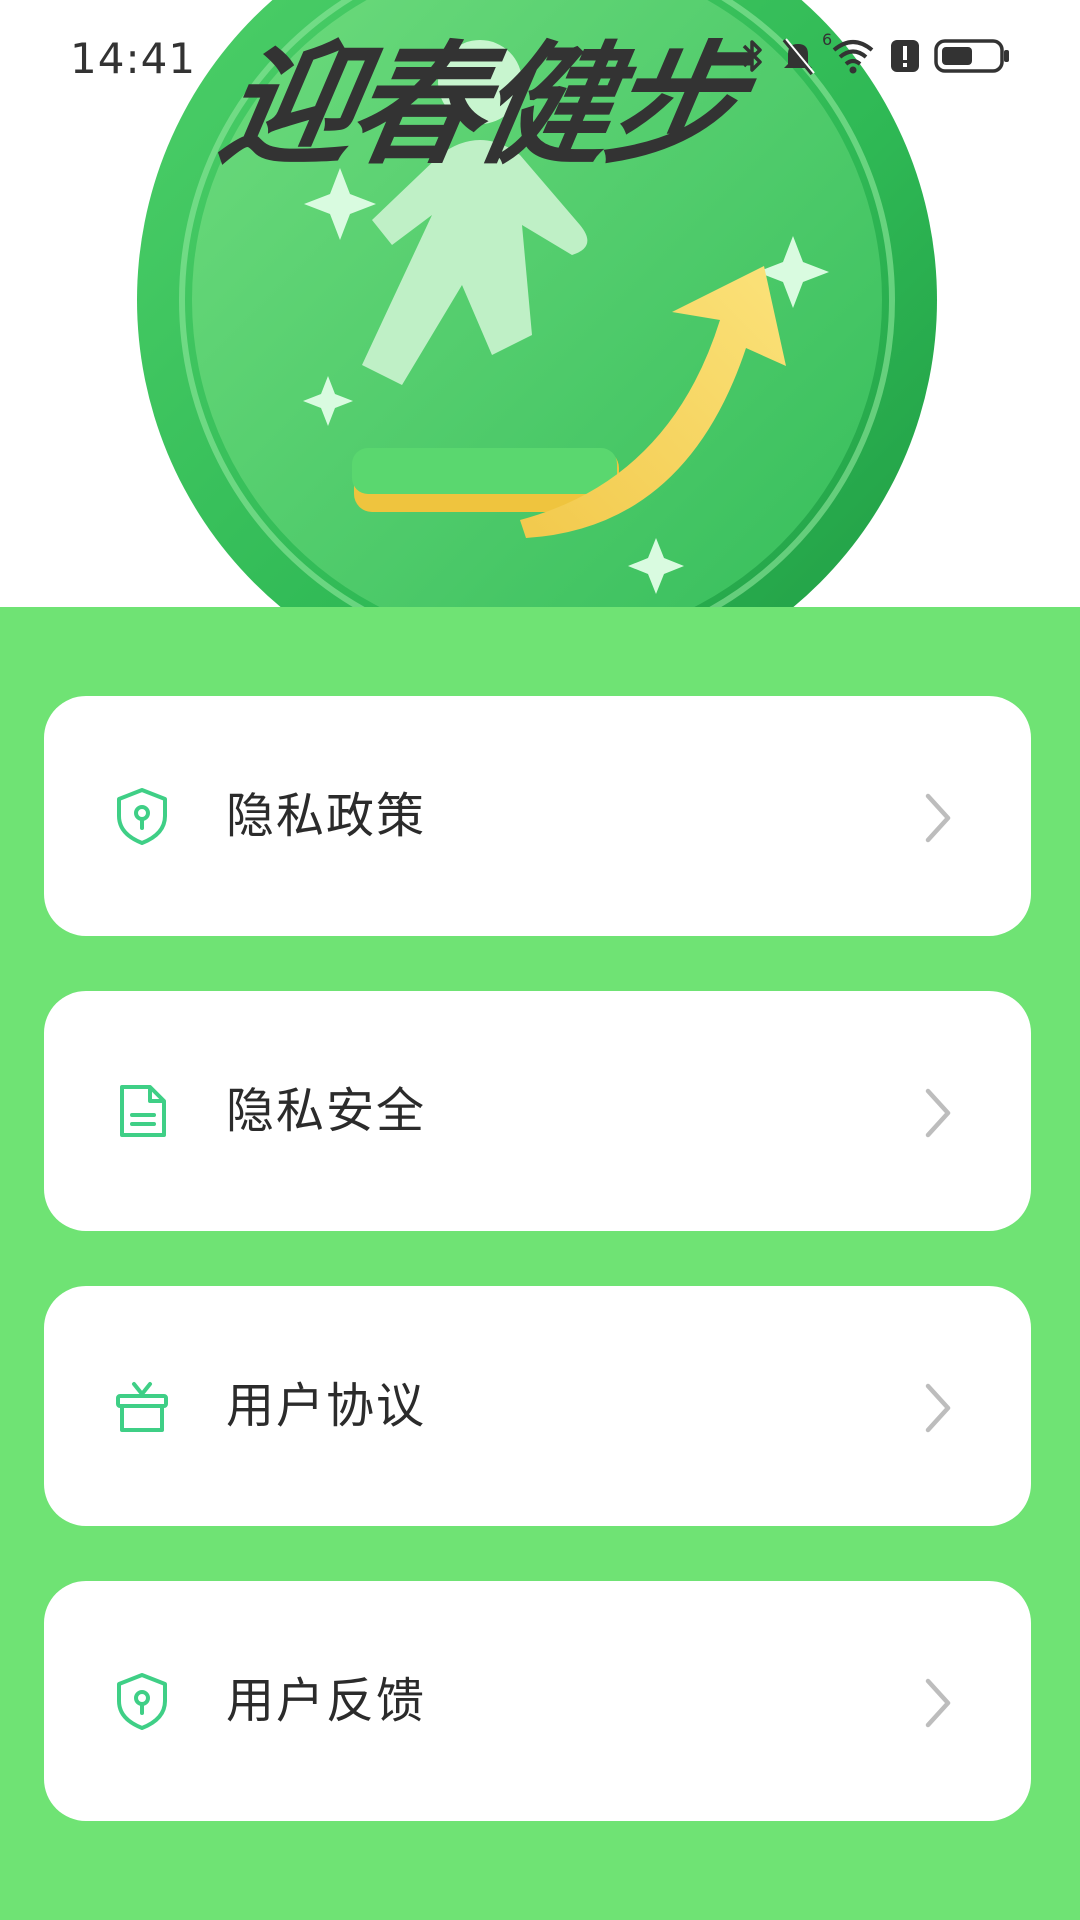 Image resolution: width=1080 pixels, height=1920 pixels. What do you see at coordinates (753, 56) in the screenshot?
I see `bluetooth-icon` at bounding box center [753, 56].